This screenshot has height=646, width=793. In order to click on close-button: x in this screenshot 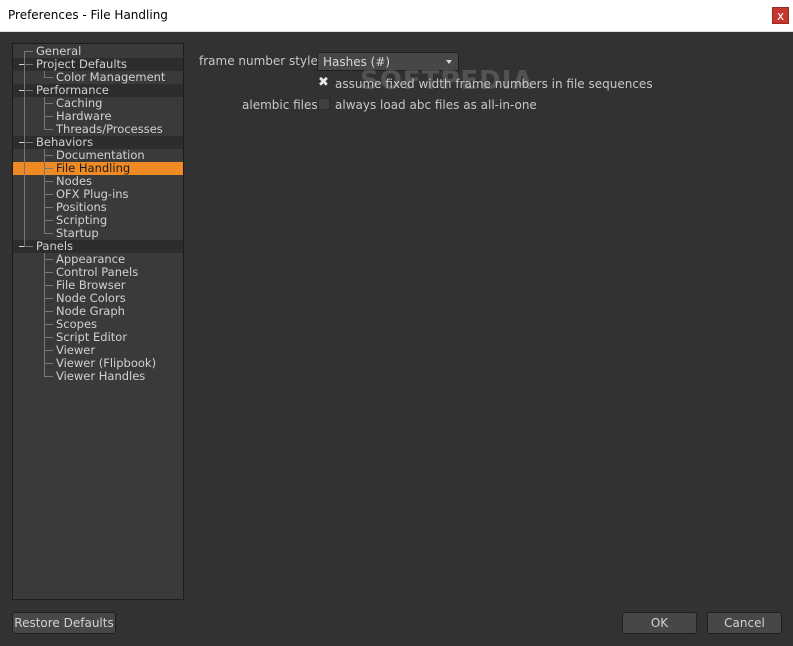, I will do `click(780, 15)`.